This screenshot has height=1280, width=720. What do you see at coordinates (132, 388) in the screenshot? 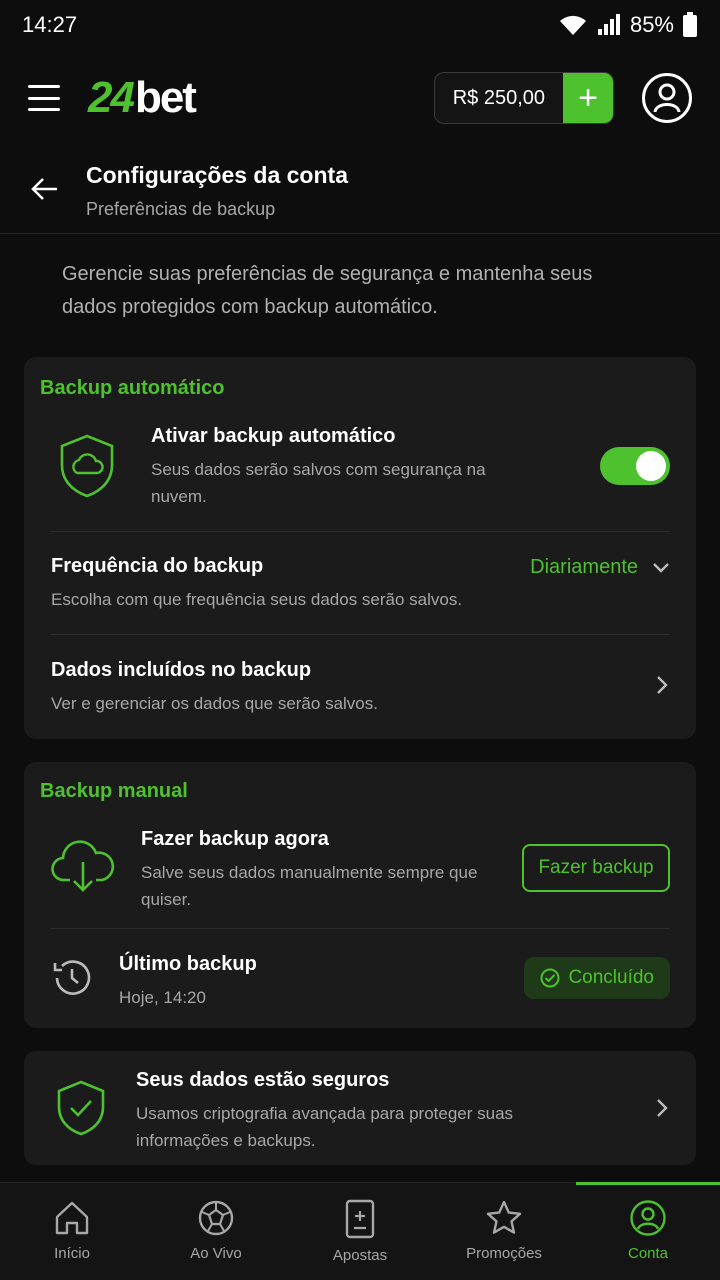
I see `auto-backup-section-title: Backup automático` at bounding box center [132, 388].